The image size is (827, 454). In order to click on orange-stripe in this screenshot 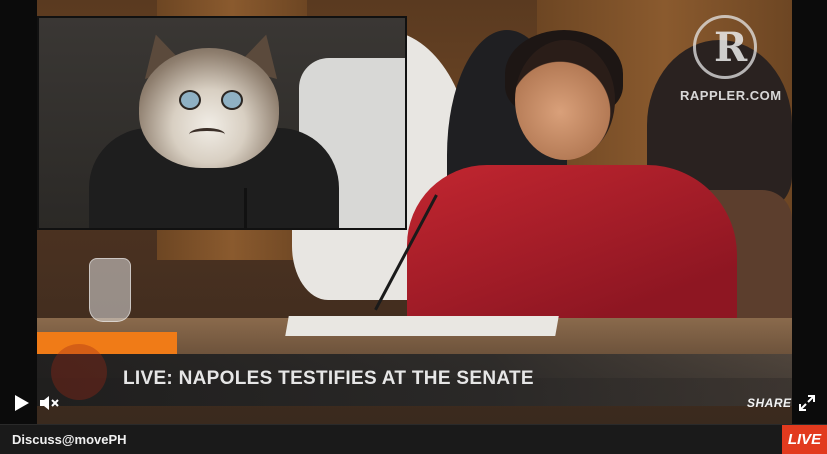, I will do `click(107, 343)`.